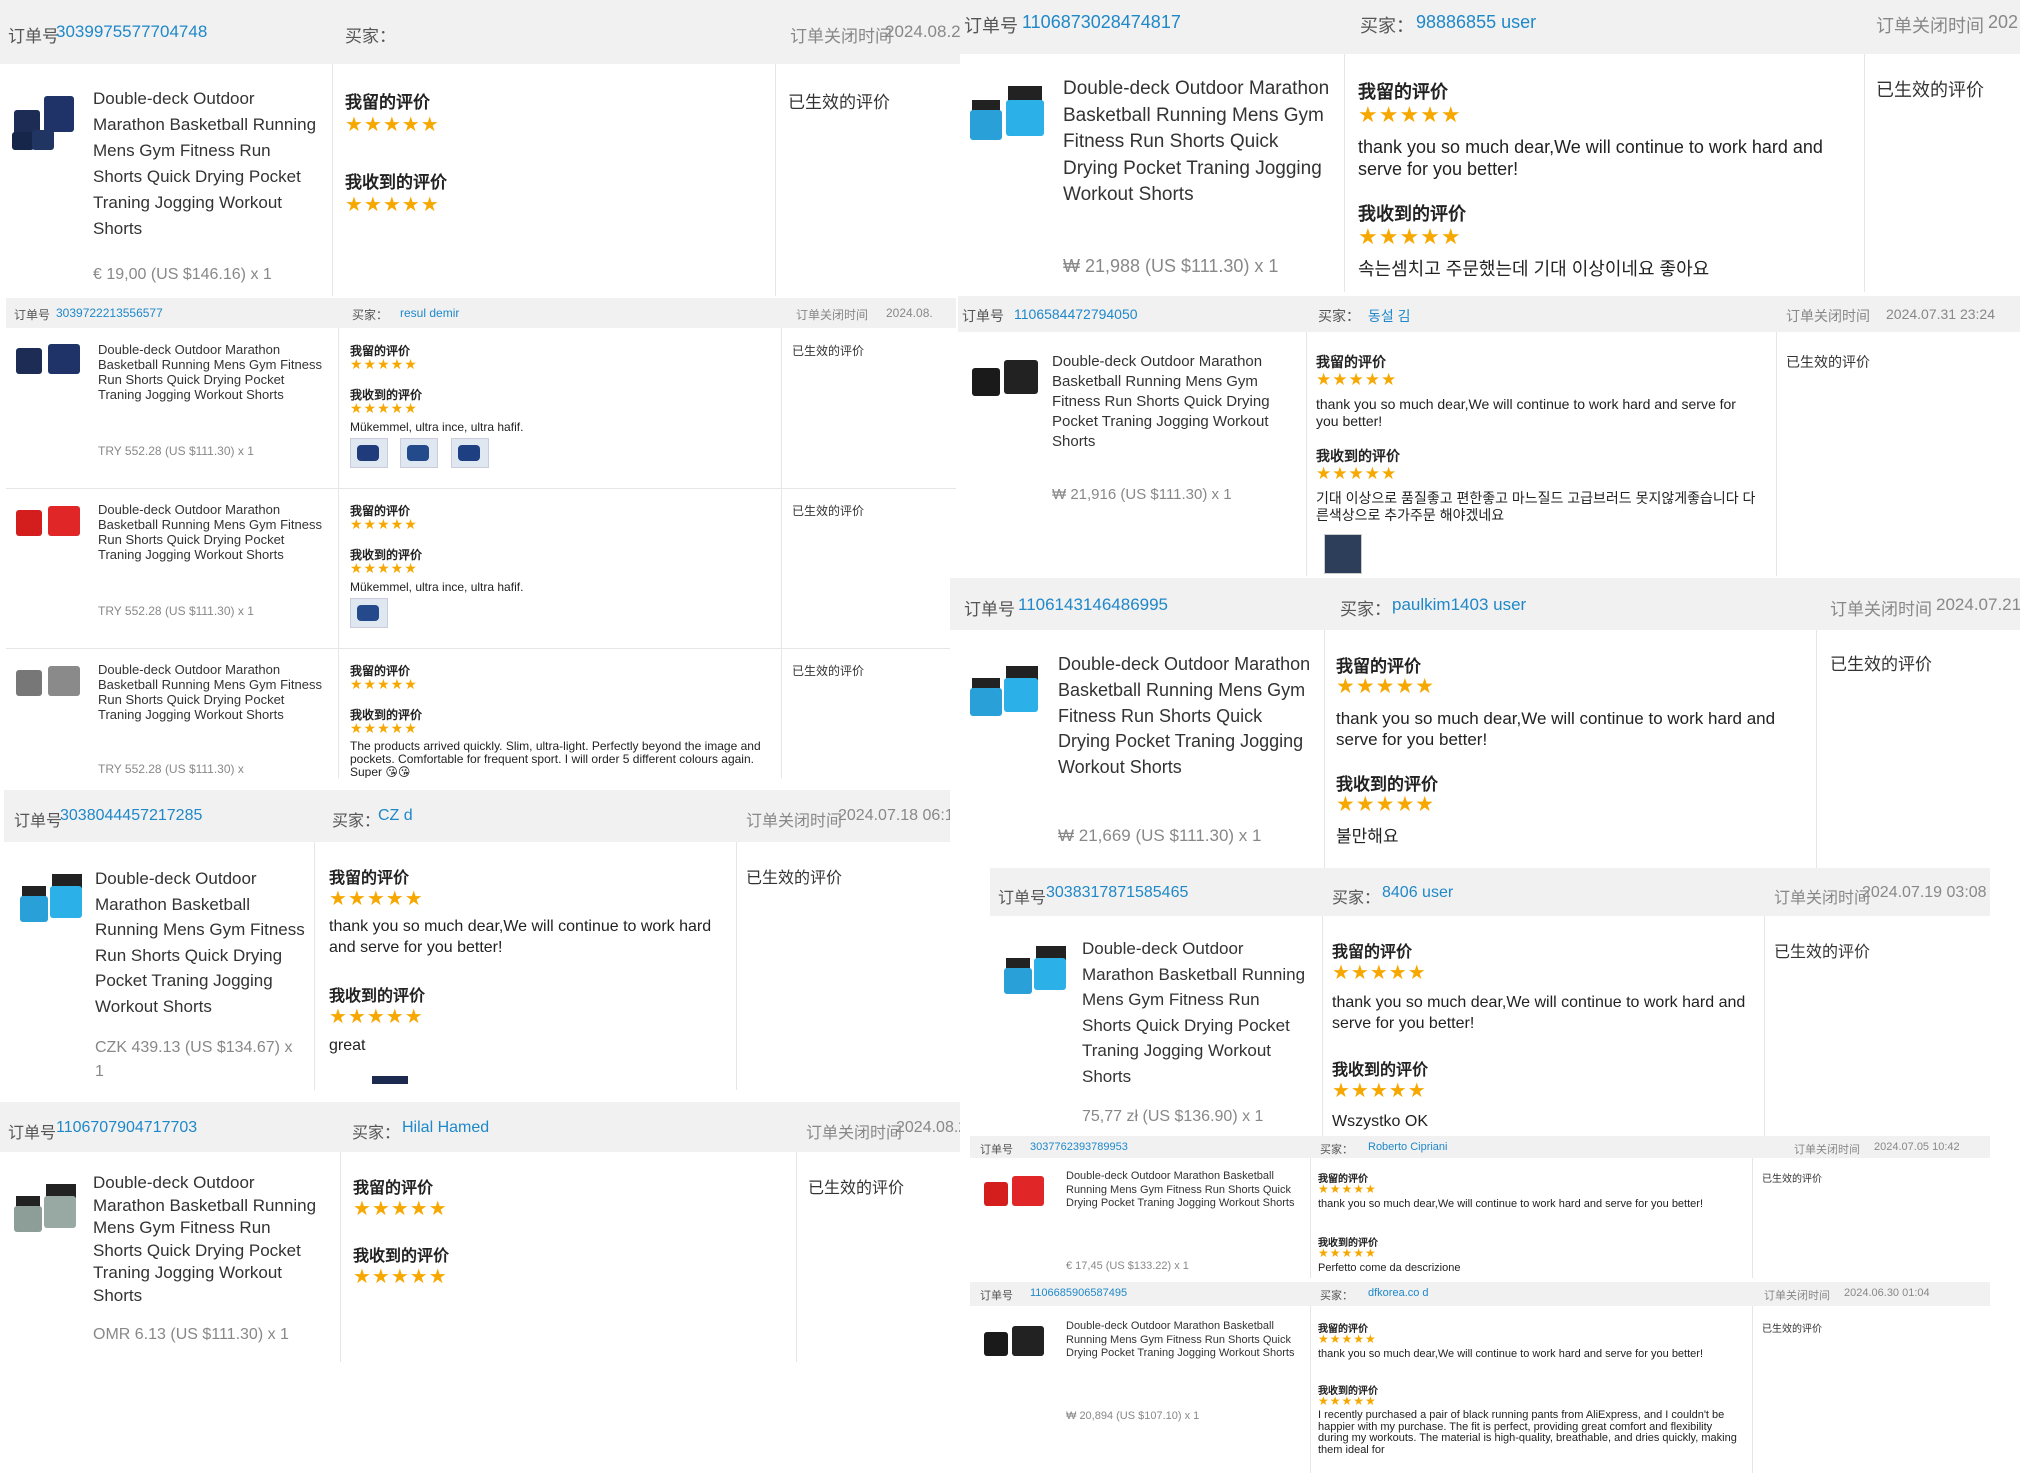 The image size is (2020, 1473). I want to click on order-id-link: 3039722213556577, so click(109, 313).